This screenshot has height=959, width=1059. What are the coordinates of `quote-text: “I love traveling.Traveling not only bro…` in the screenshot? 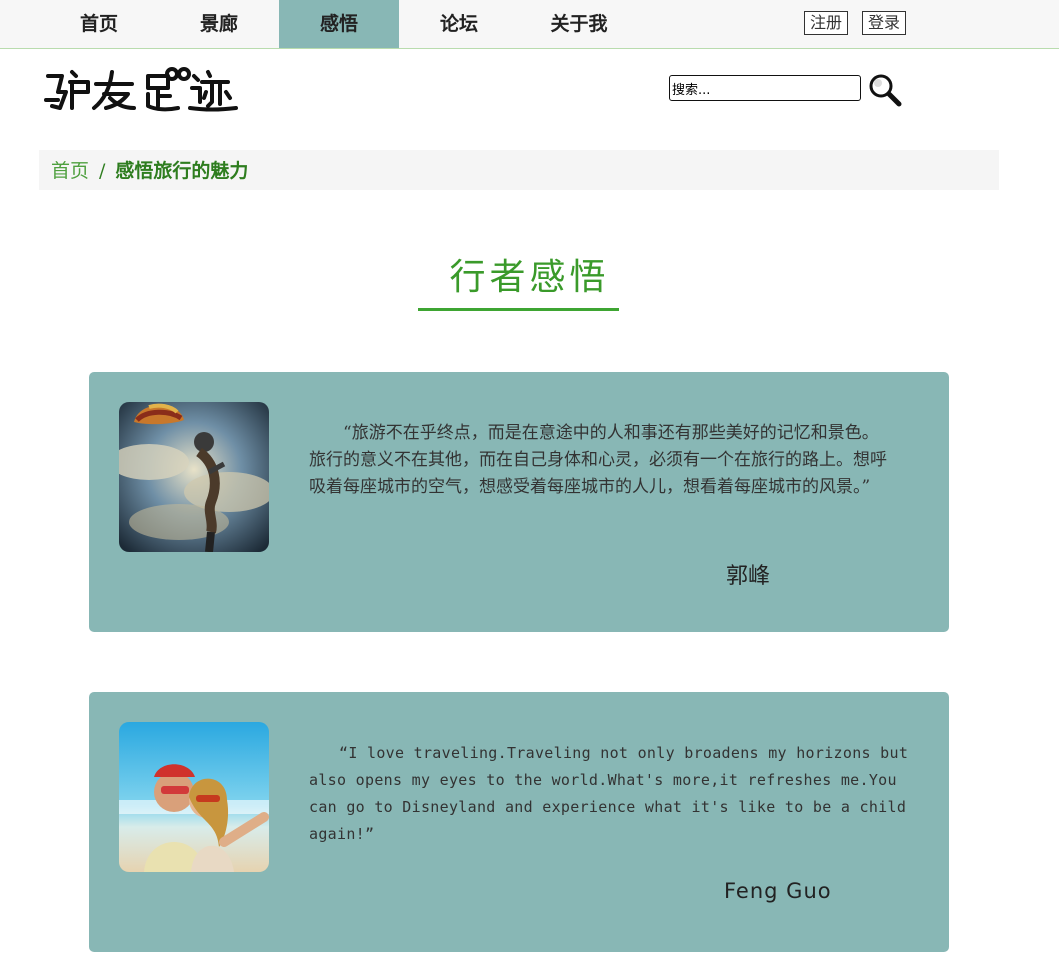 It's located at (609, 793).